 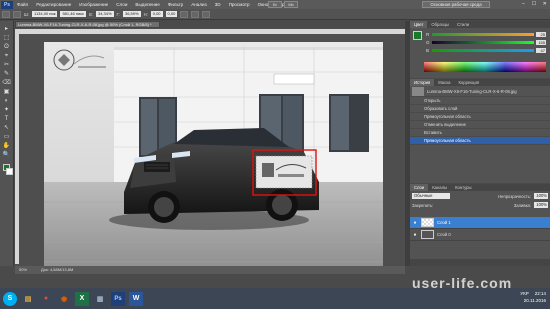 What do you see at coordinates (206, 14) in the screenshot?
I see `commit-transform-icon` at bounding box center [206, 14].